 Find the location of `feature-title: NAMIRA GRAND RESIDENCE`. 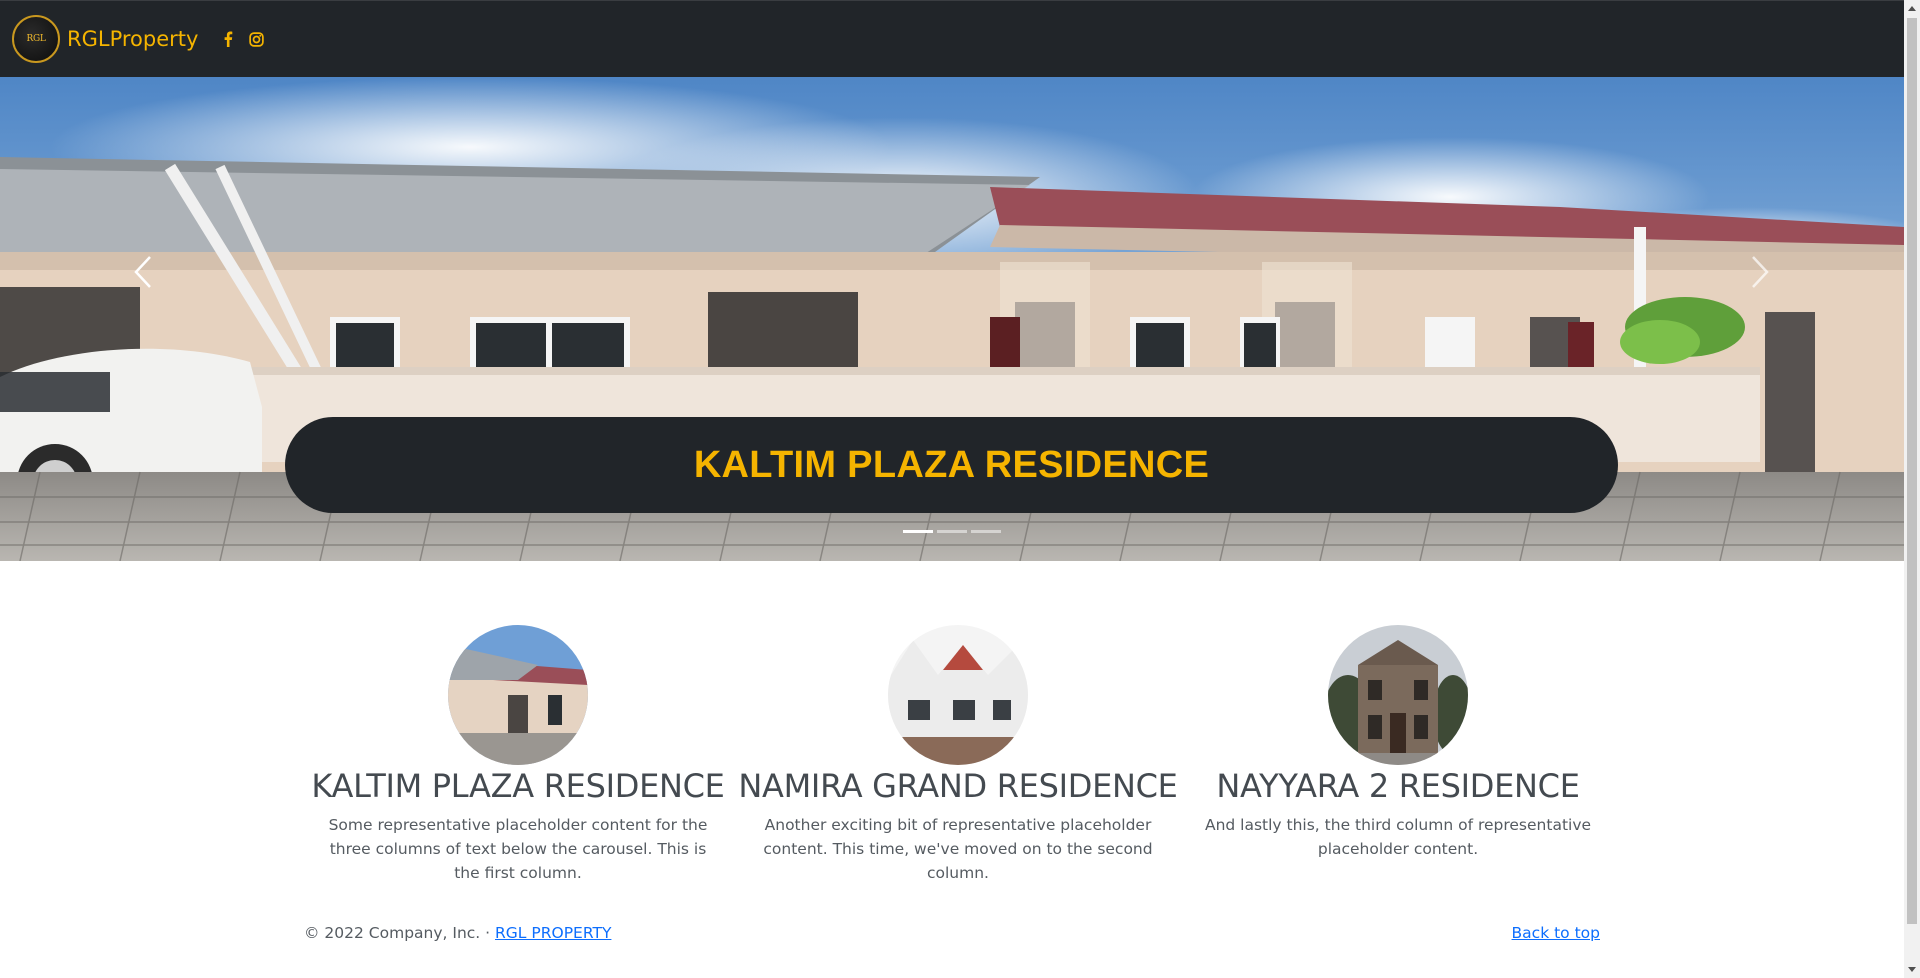

feature-title: NAMIRA GRAND RESIDENCE is located at coordinates (958, 786).